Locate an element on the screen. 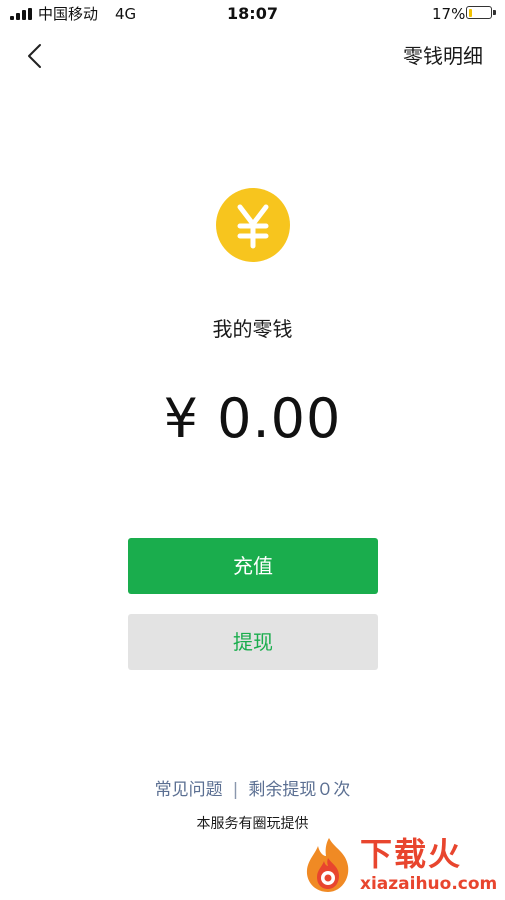 This screenshot has width=505, height=900. watermark-title: 下载火 is located at coordinates (411, 854).